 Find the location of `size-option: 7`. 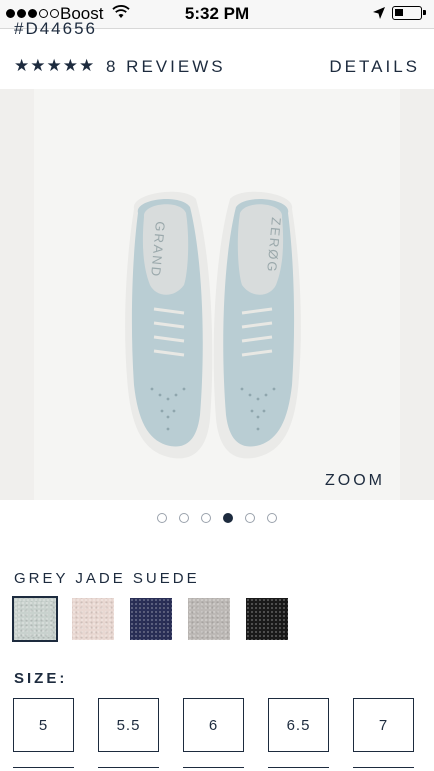

size-option: 7 is located at coordinates (383, 725).